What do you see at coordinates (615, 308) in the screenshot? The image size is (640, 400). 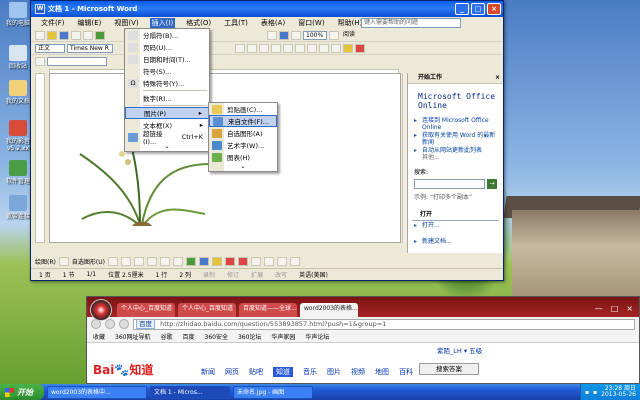 I see `browser-maximize-icon: □` at bounding box center [615, 308].